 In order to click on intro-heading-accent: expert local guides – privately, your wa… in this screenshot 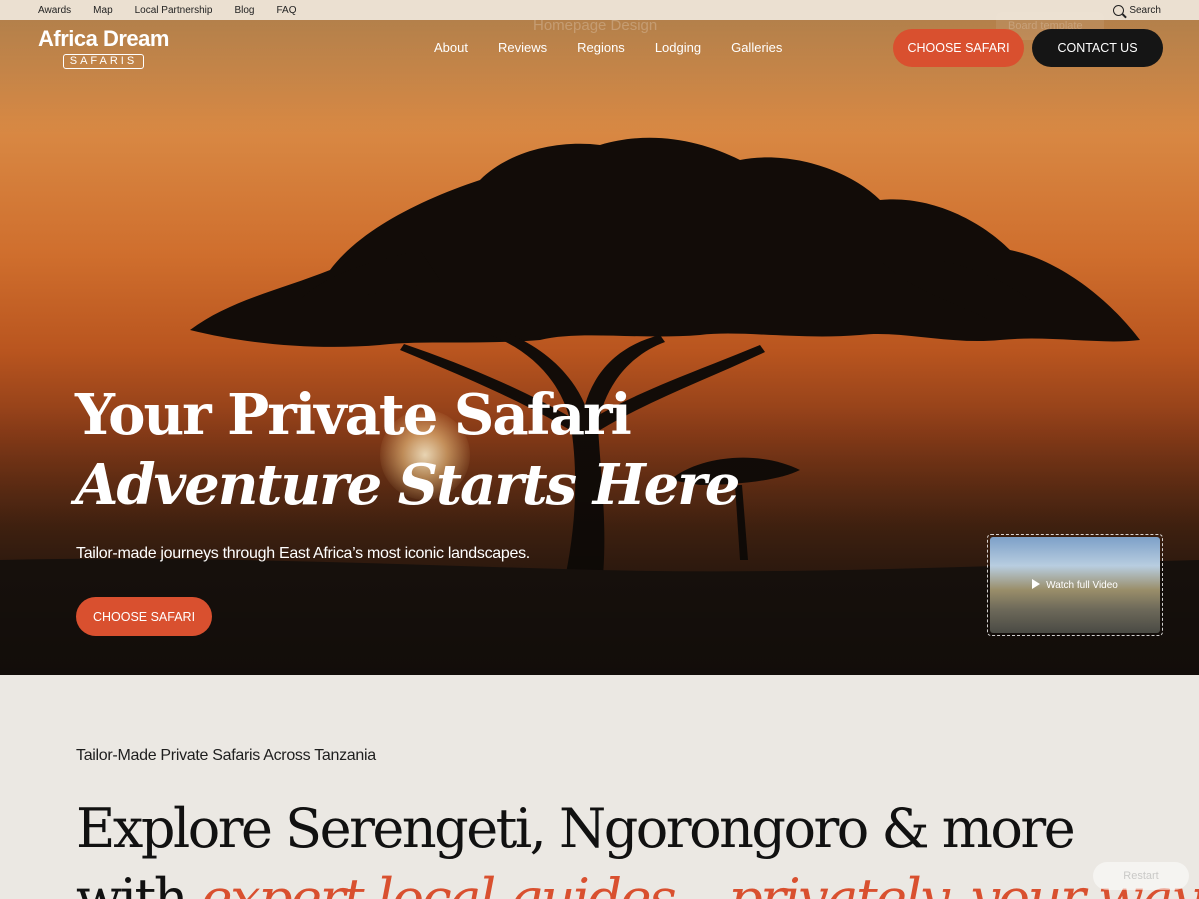, I will do `click(699, 883)`.